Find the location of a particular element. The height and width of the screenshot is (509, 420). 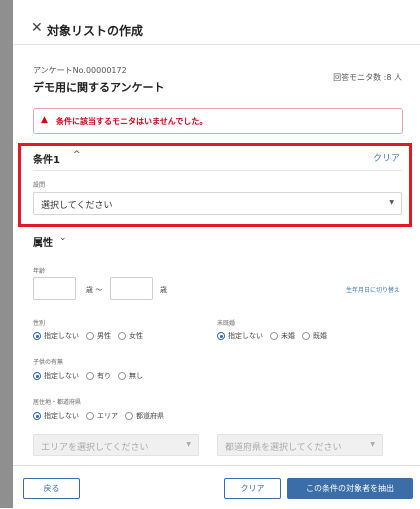

children-option-yes: 有り is located at coordinates (98, 376).